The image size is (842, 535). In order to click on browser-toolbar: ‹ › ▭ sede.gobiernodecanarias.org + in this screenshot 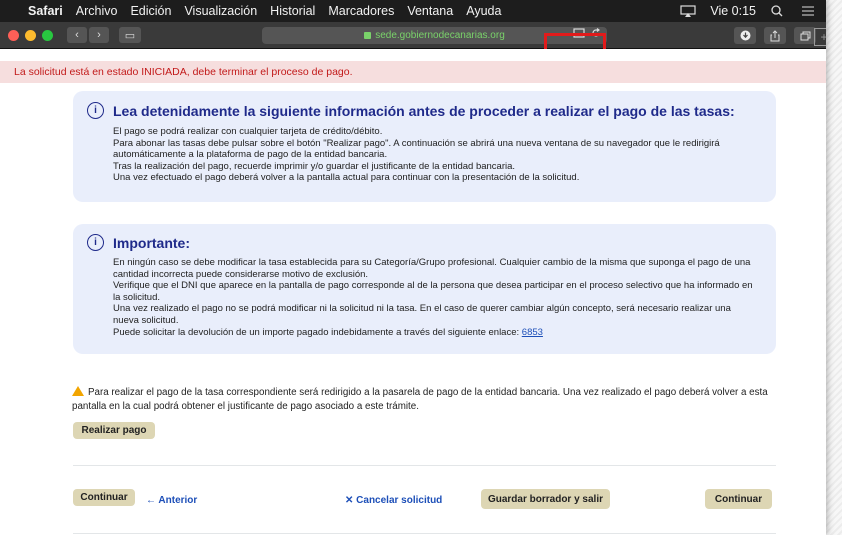, I will do `click(413, 35)`.